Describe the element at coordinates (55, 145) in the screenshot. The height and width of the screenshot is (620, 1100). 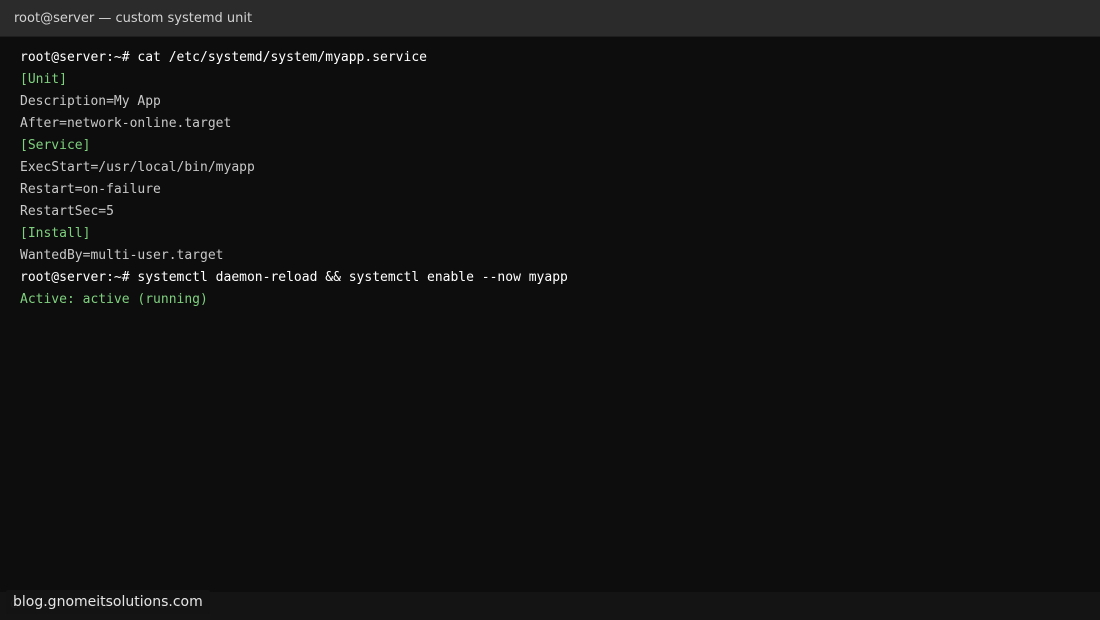
I see `terminal-line-service-section: [Service]` at that location.